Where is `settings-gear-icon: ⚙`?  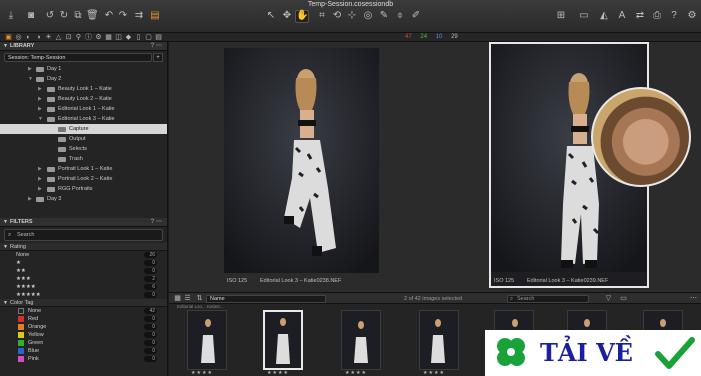
settings-gear-icon: ⚙ is located at coordinates (692, 16).